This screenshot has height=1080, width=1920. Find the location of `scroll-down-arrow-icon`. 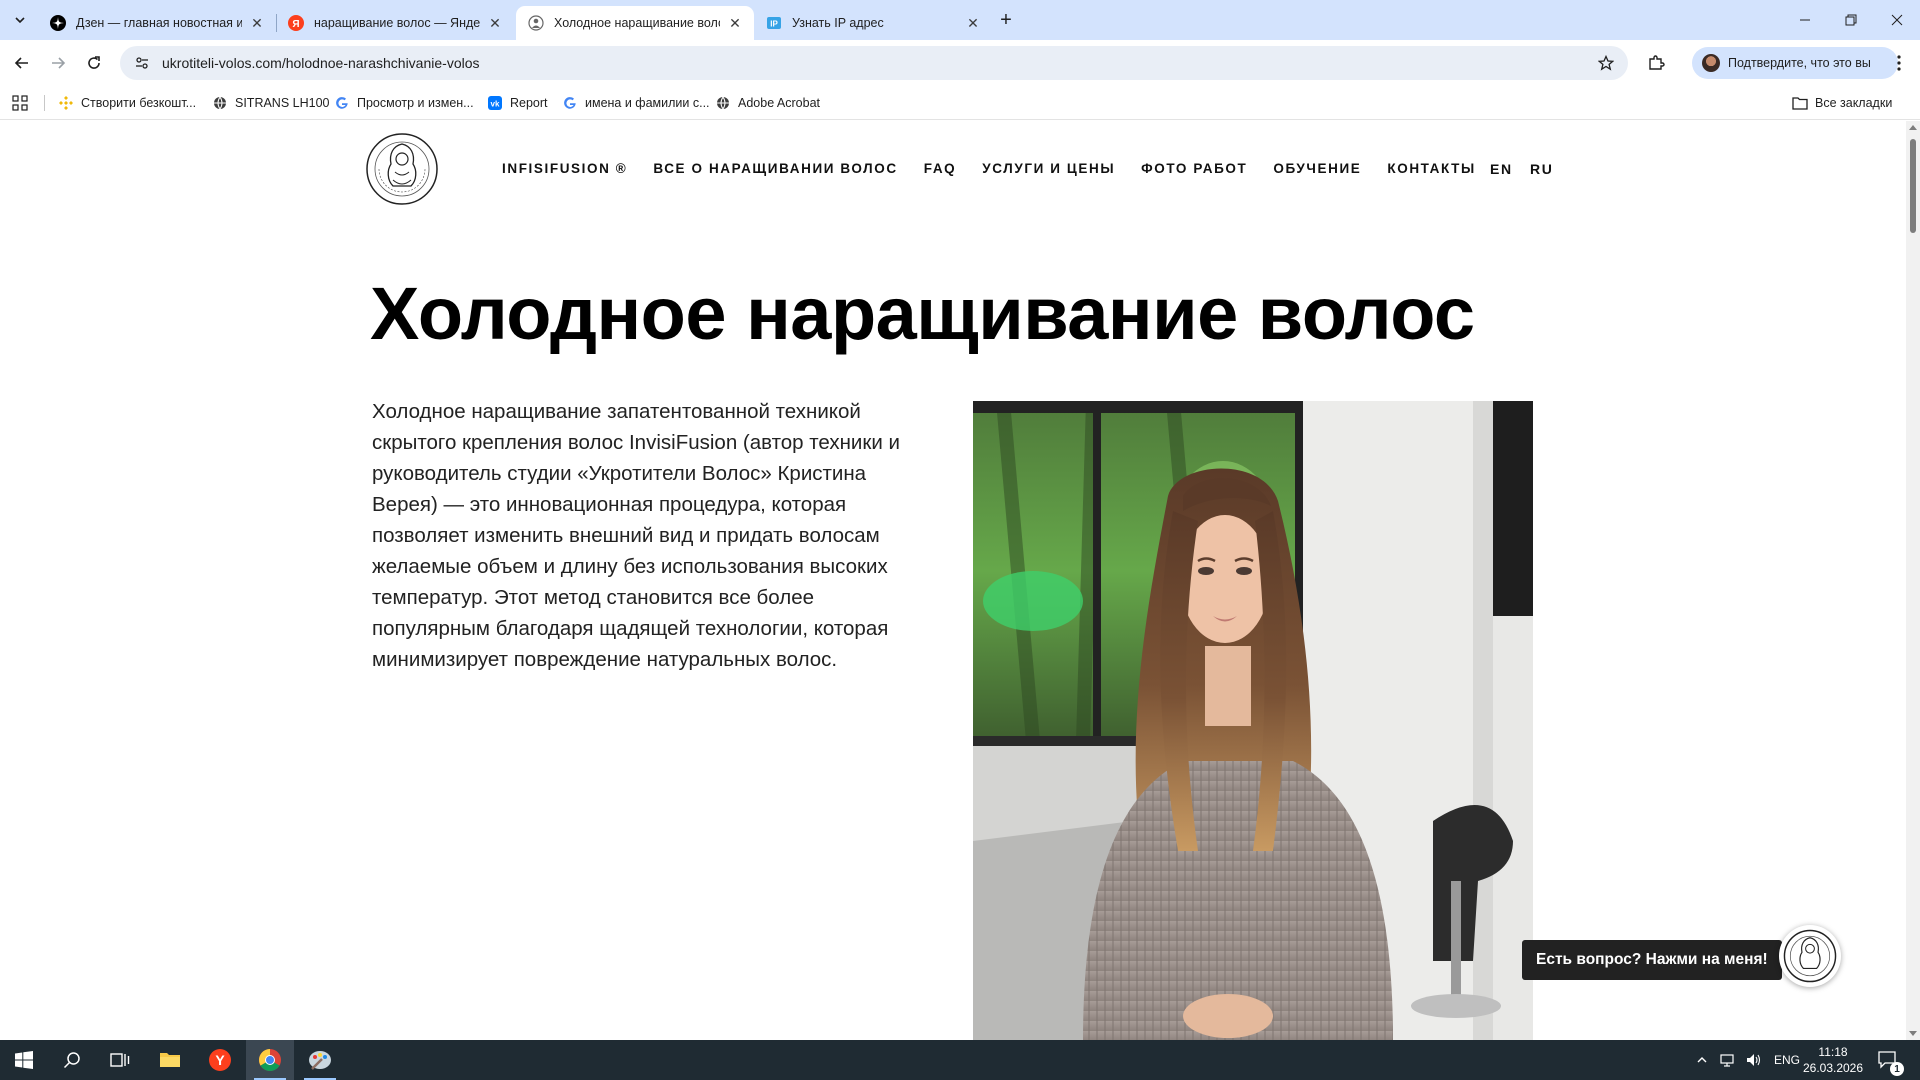

scroll-down-arrow-icon is located at coordinates (1913, 1033).